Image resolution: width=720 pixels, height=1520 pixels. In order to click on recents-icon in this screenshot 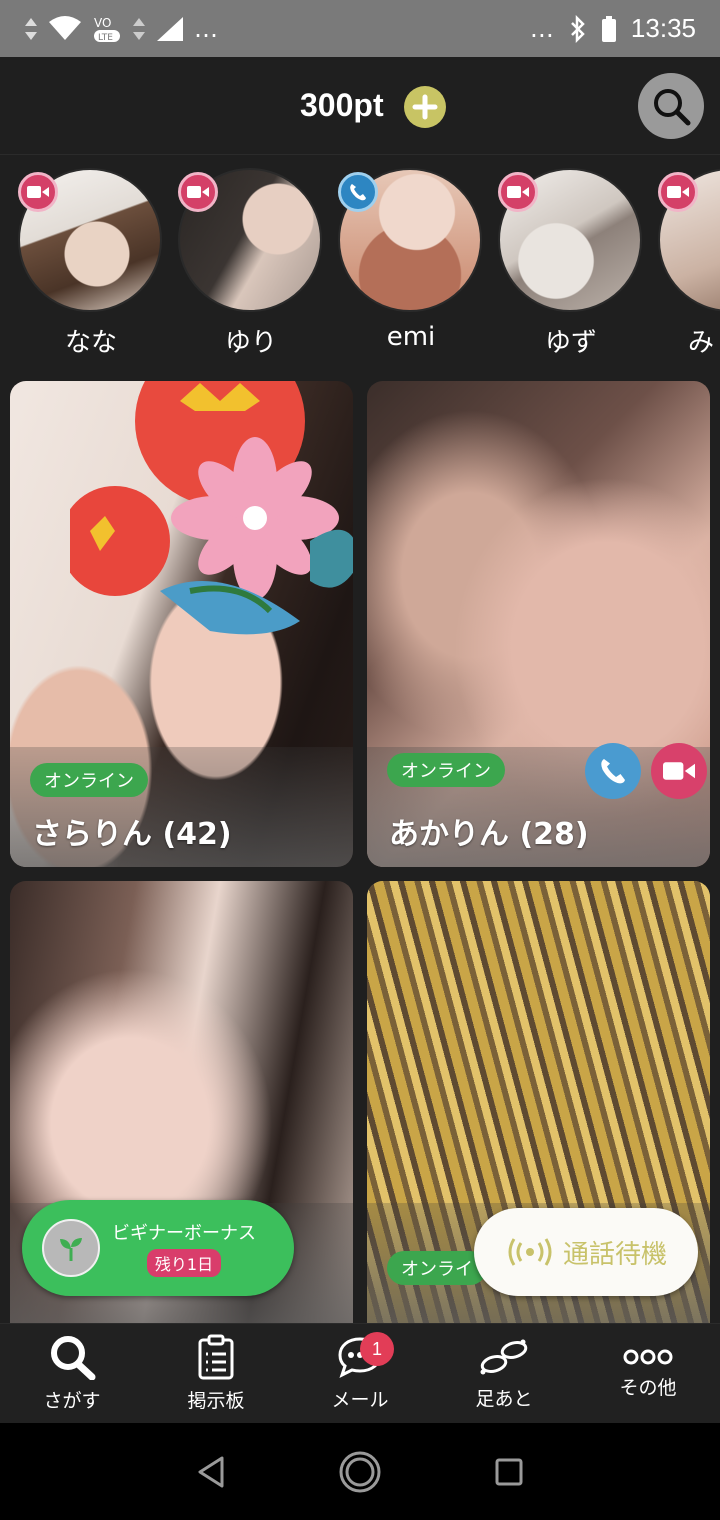, I will do `click(509, 1472)`.